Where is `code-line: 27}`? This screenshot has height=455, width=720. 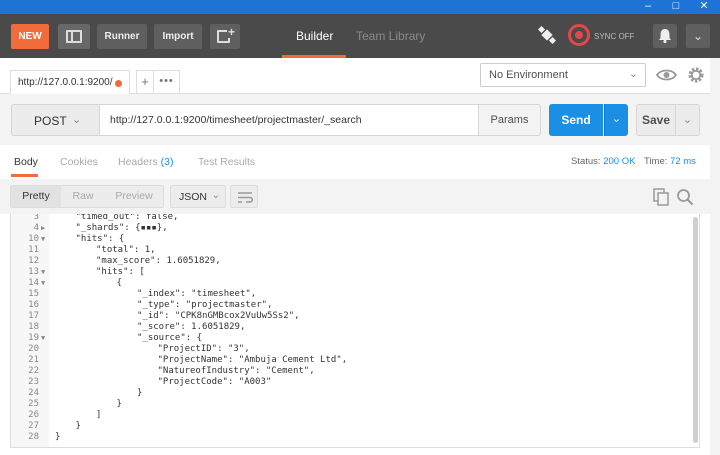
code-line: 27} is located at coordinates (349, 426).